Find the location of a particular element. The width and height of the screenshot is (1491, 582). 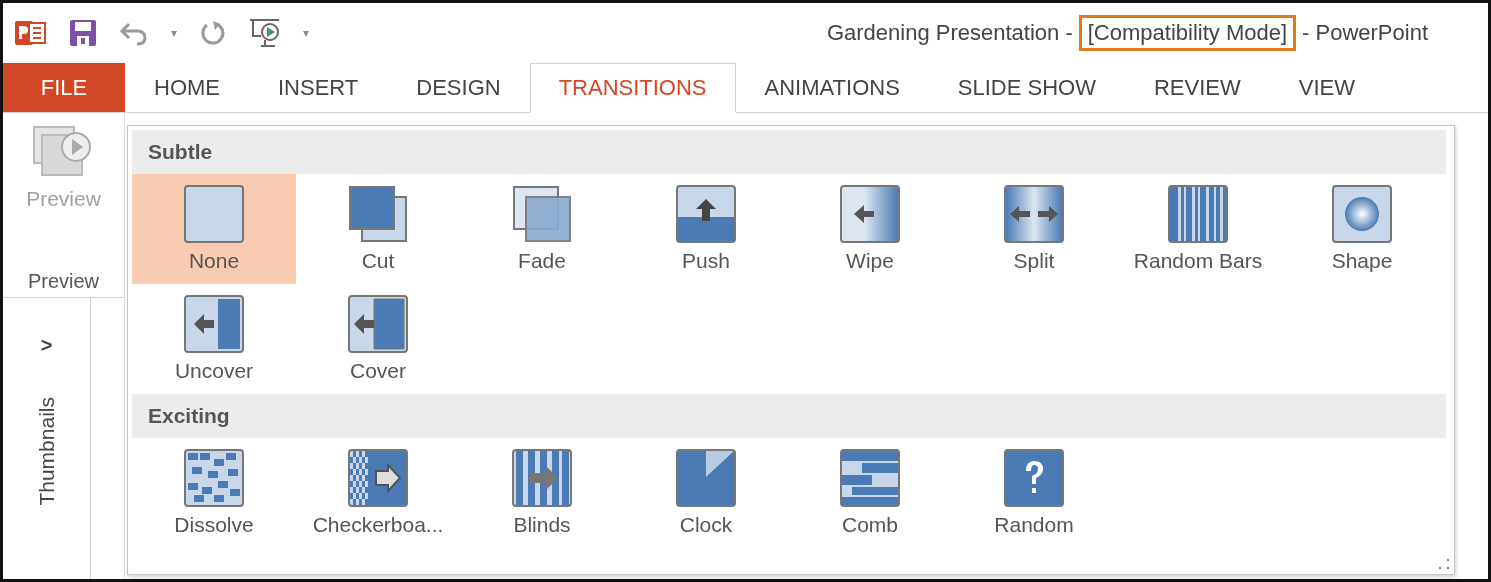

resize-grip-icon is located at coordinates (1444, 564).